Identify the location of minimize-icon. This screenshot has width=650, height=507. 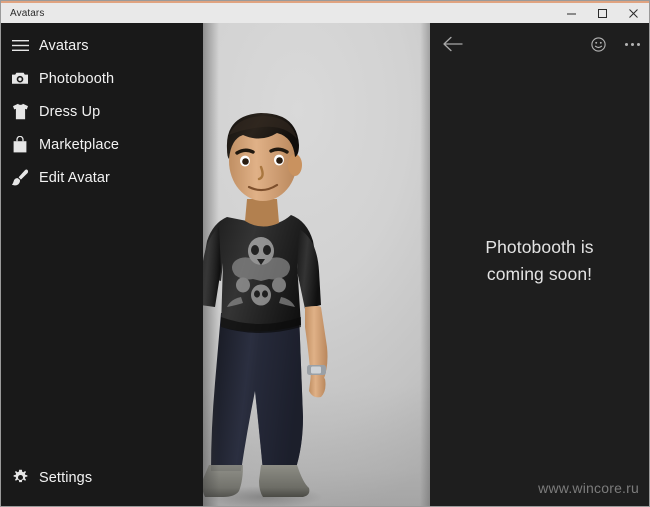
(571, 13).